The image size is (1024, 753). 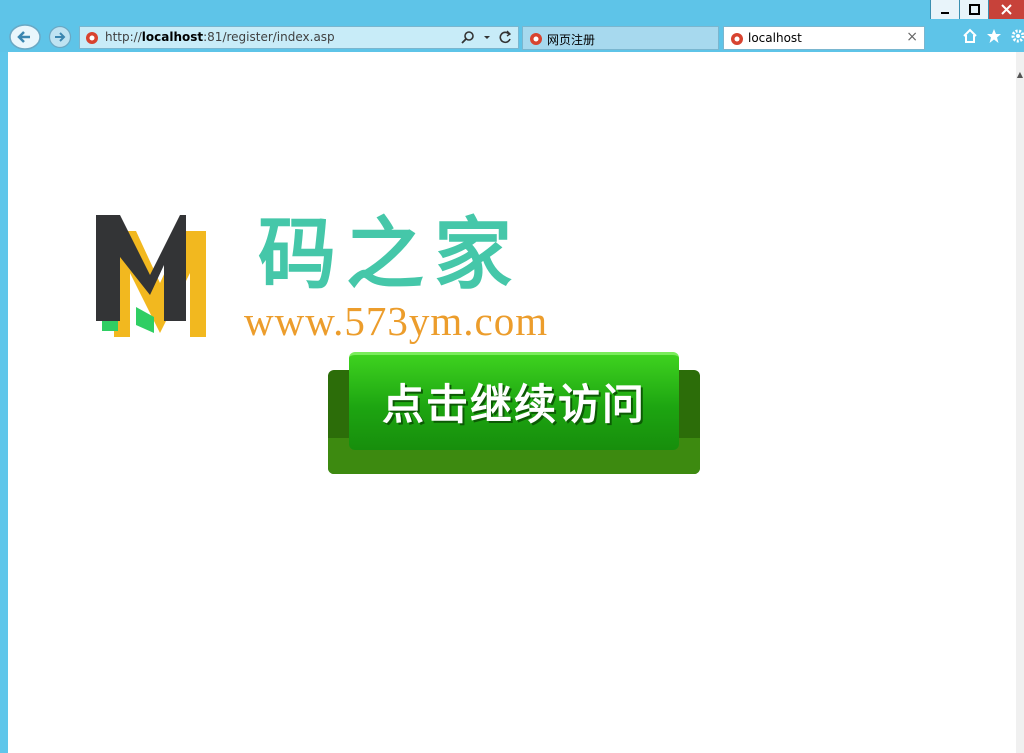 What do you see at coordinates (487, 37) in the screenshot?
I see `dropdown-icon` at bounding box center [487, 37].